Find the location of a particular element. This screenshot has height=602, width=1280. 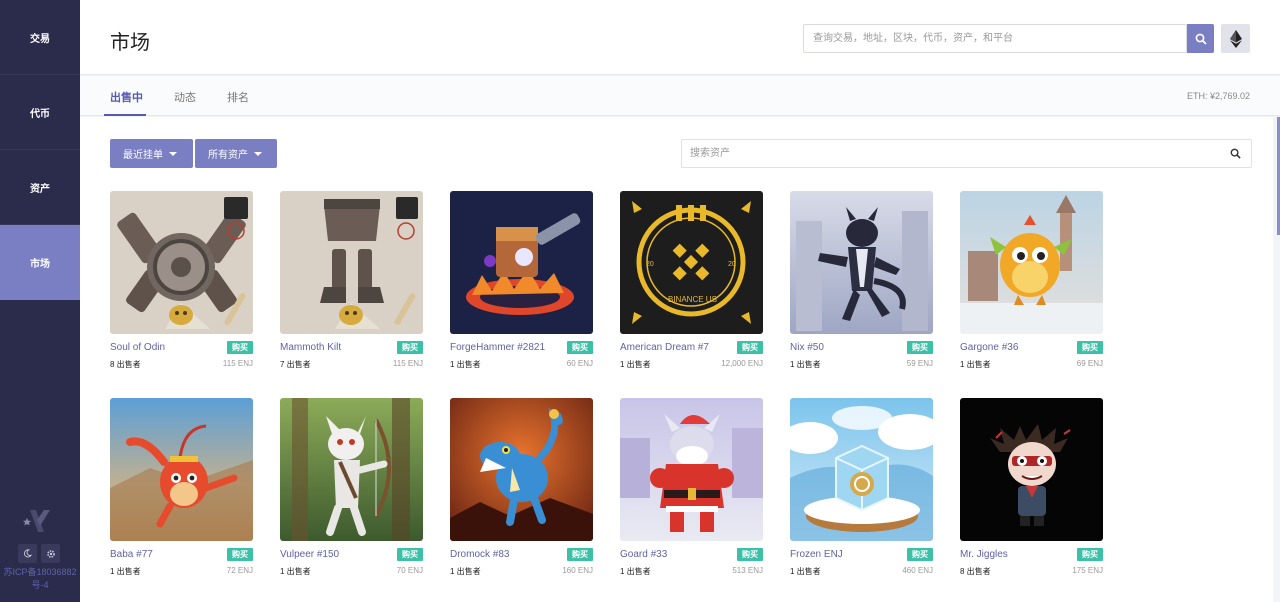

asset-name: Mr. Jiggles is located at coordinates (984, 554).